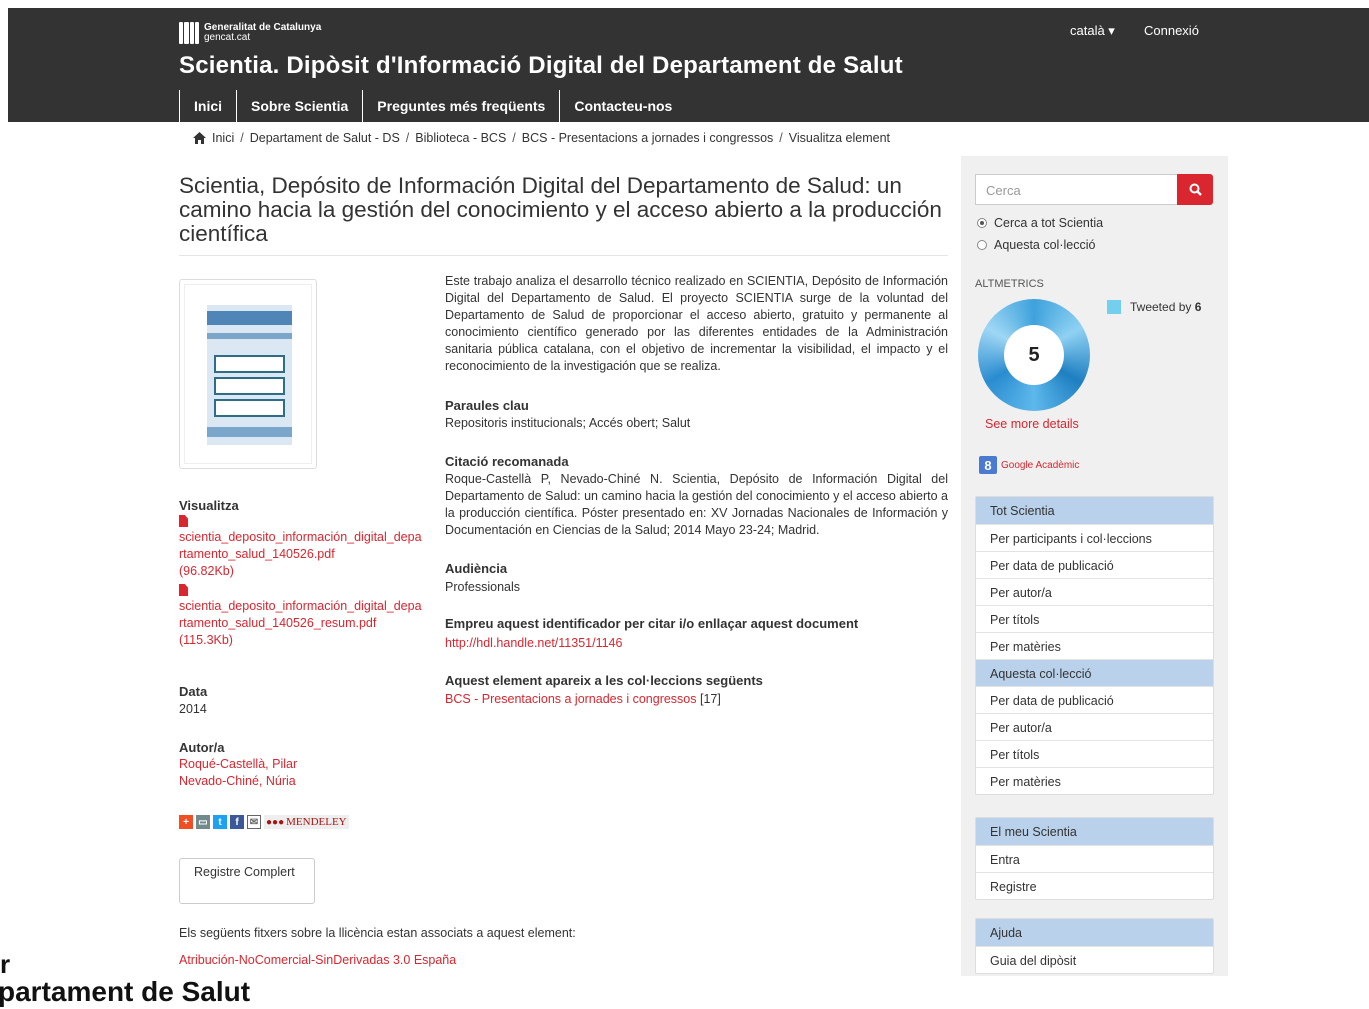 The width and height of the screenshot is (1369, 1009). I want to click on browse-date: Per data de publicació, so click(1094, 564).